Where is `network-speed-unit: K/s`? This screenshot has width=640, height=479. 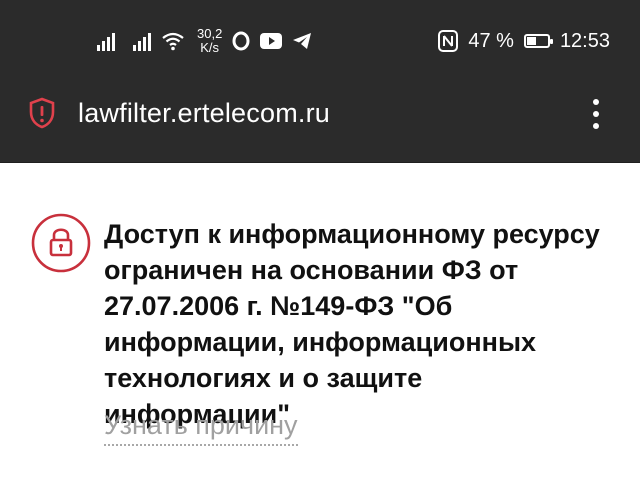 network-speed-unit: K/s is located at coordinates (210, 47).